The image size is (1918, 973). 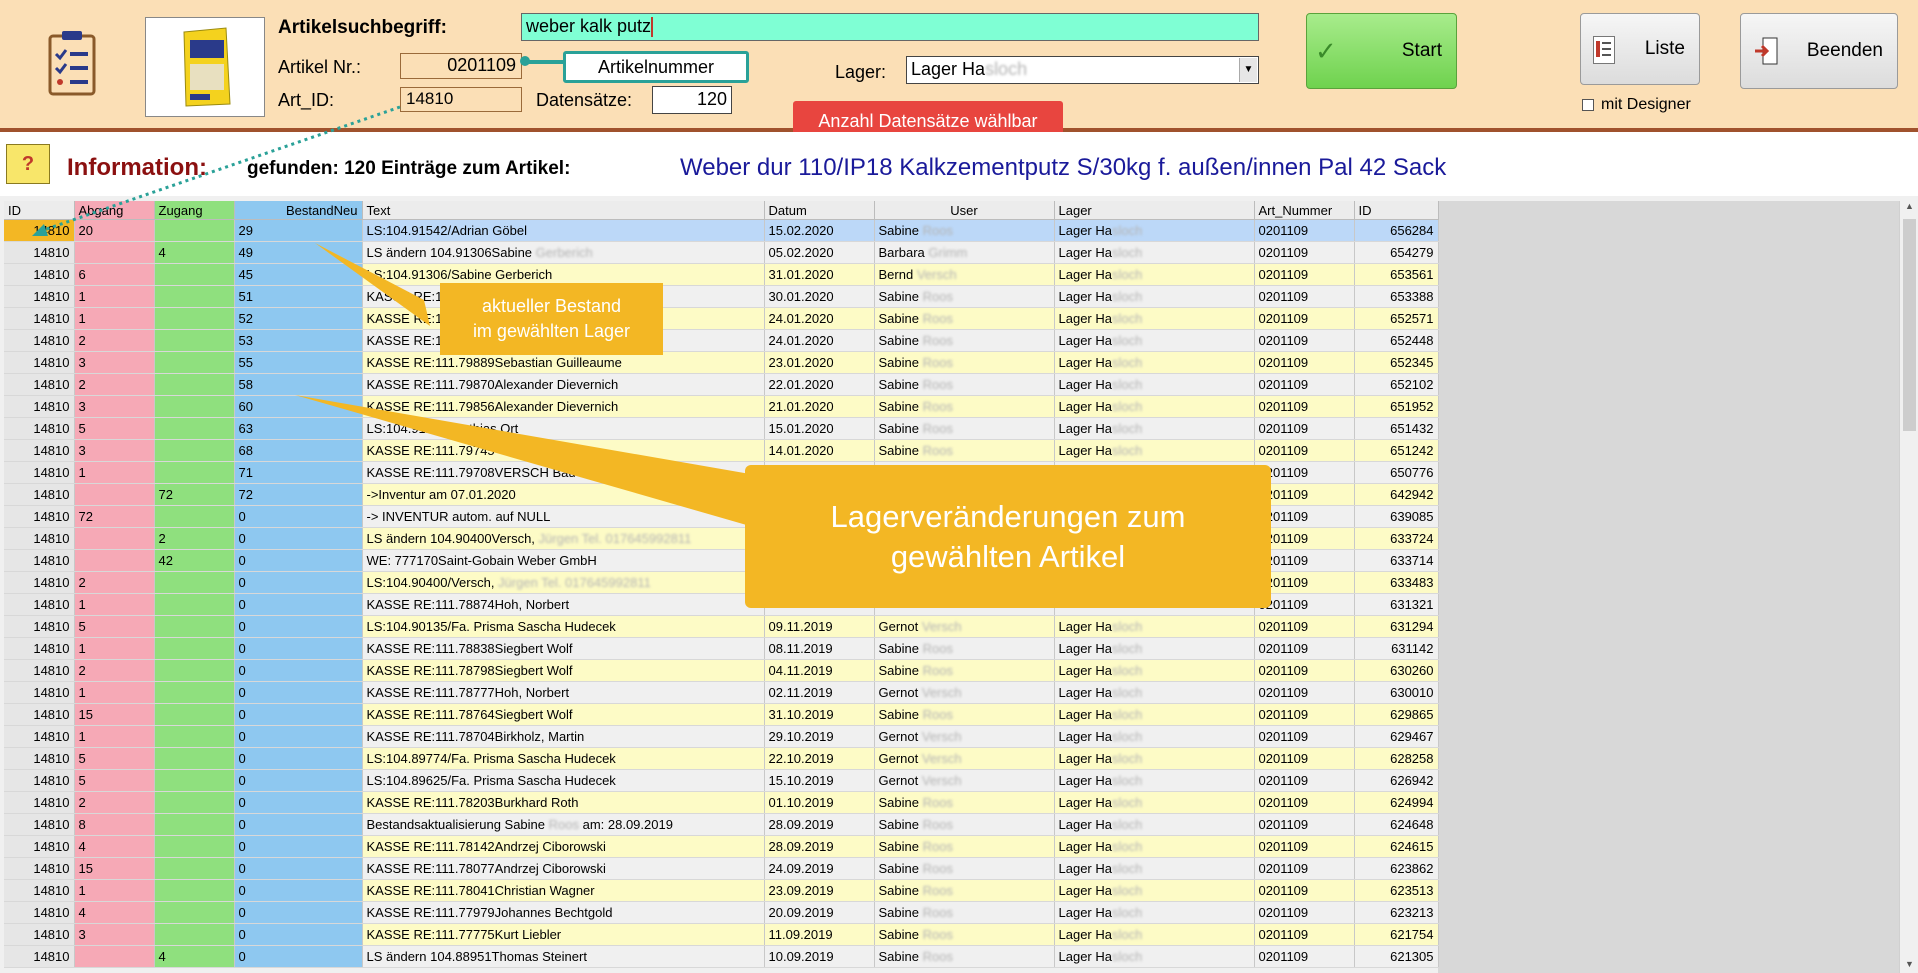 What do you see at coordinates (551, 306) in the screenshot?
I see `bestand-callout-line1: aktueller Bestand` at bounding box center [551, 306].